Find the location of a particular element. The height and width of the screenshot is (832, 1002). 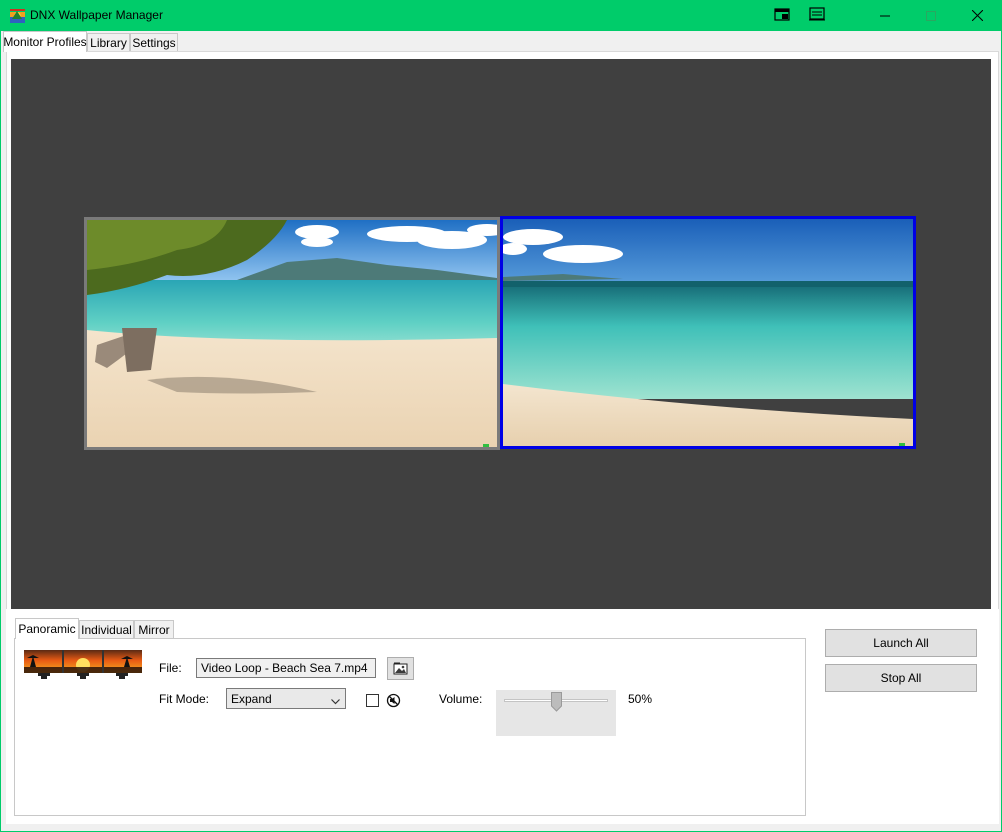

title-bar: DNX Wallpaper Manager is located at coordinates (501, 15).